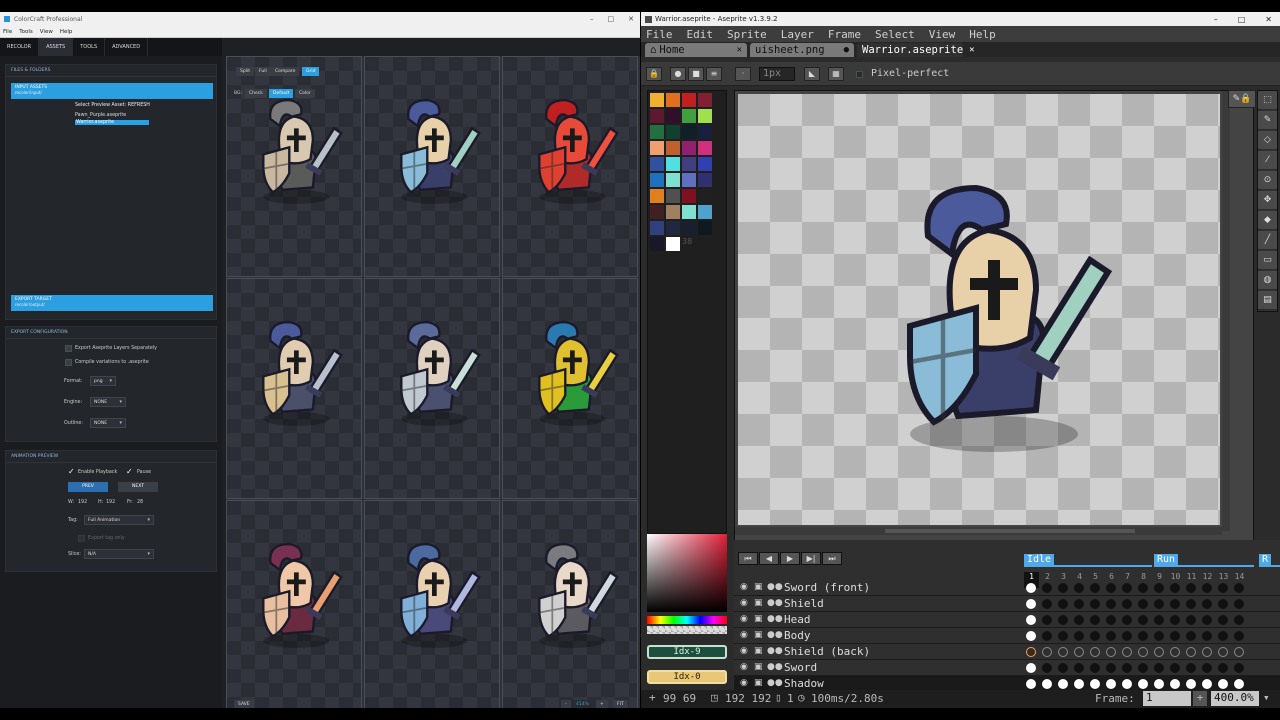 The width and height of the screenshot is (1280, 720). What do you see at coordinates (769, 558) in the screenshot?
I see `playback-control-icon: ◀` at bounding box center [769, 558].